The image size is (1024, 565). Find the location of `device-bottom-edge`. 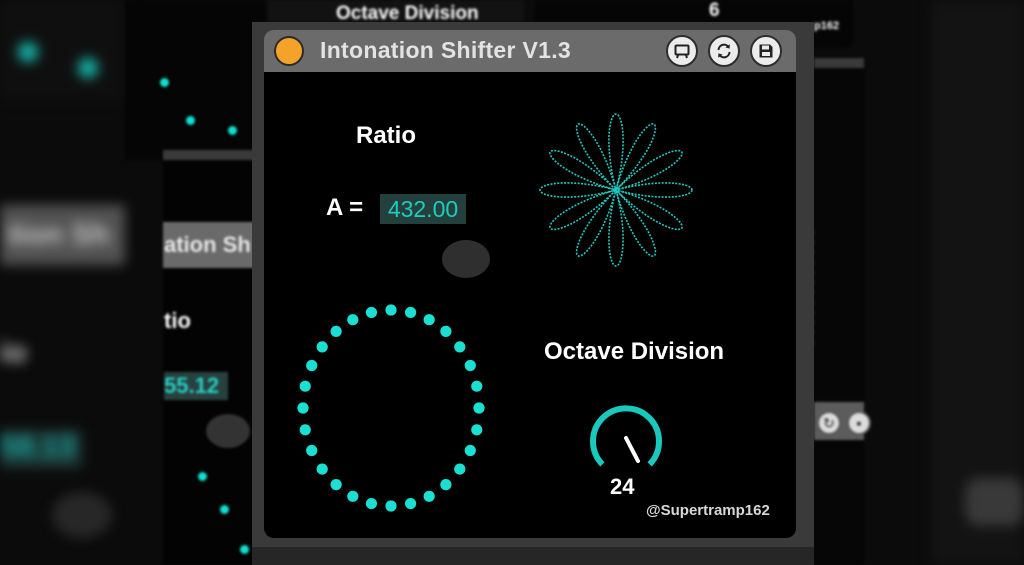

device-bottom-edge is located at coordinates (533, 556).